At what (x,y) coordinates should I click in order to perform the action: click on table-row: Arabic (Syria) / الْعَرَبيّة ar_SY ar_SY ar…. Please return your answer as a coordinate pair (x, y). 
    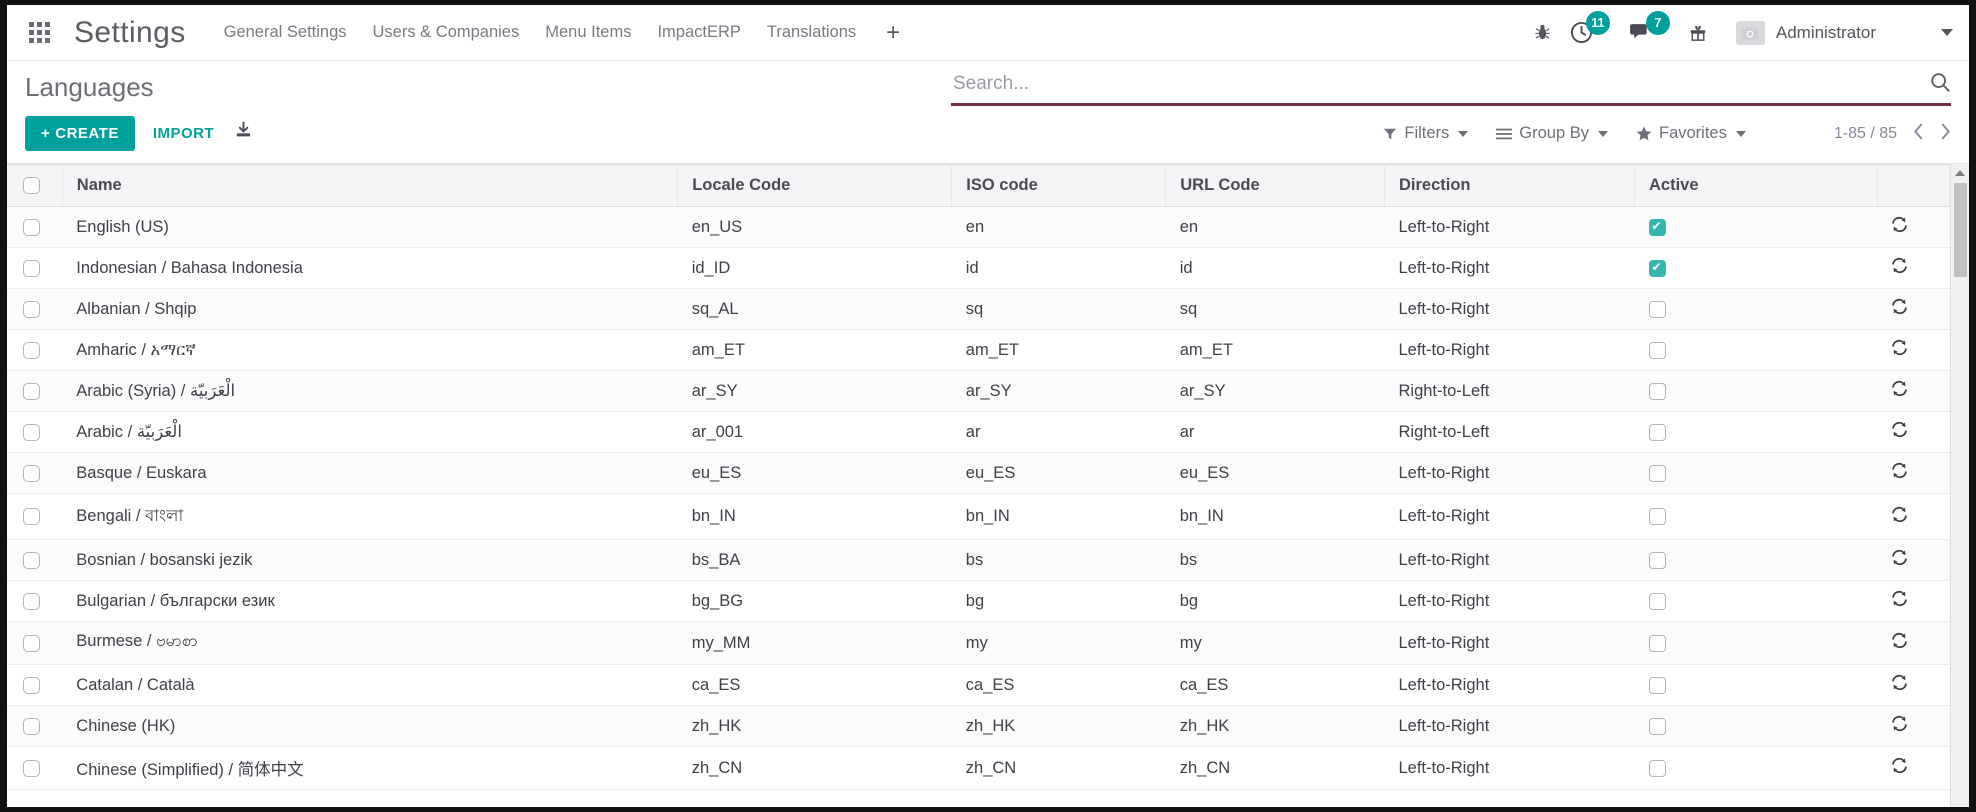
    Looking at the image, I should click on (978, 391).